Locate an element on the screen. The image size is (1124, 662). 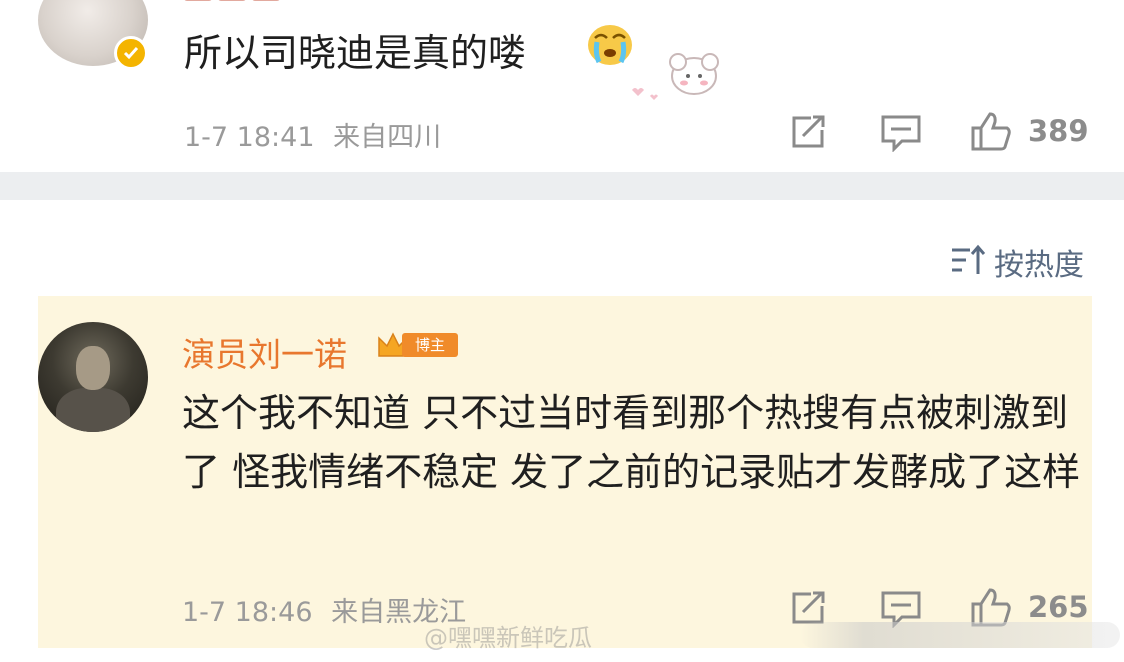
sort-icon is located at coordinates (969, 259).